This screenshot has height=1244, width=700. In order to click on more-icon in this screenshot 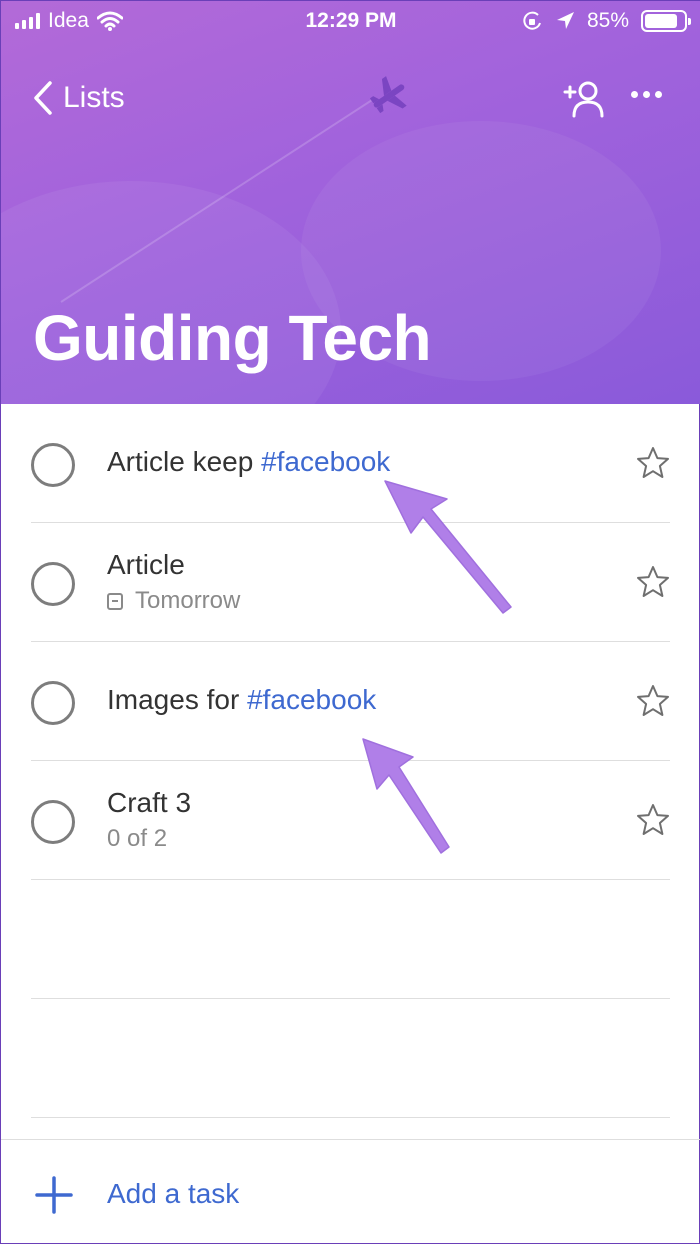, I will do `click(646, 94)`.